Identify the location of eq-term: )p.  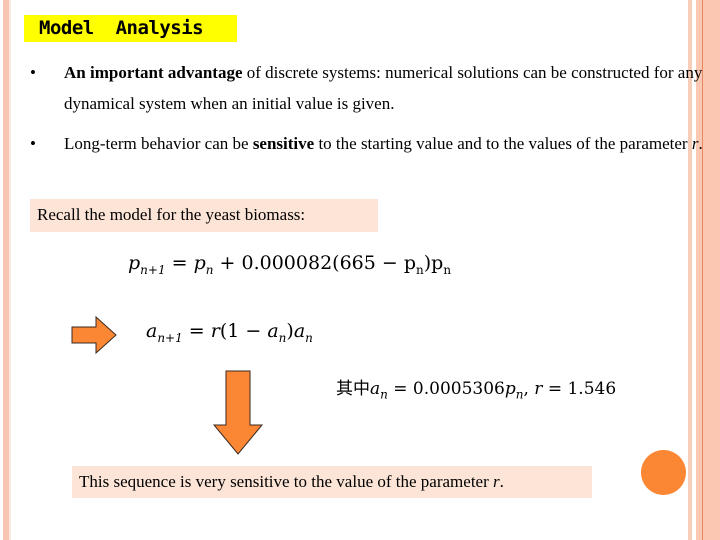
(433, 263).